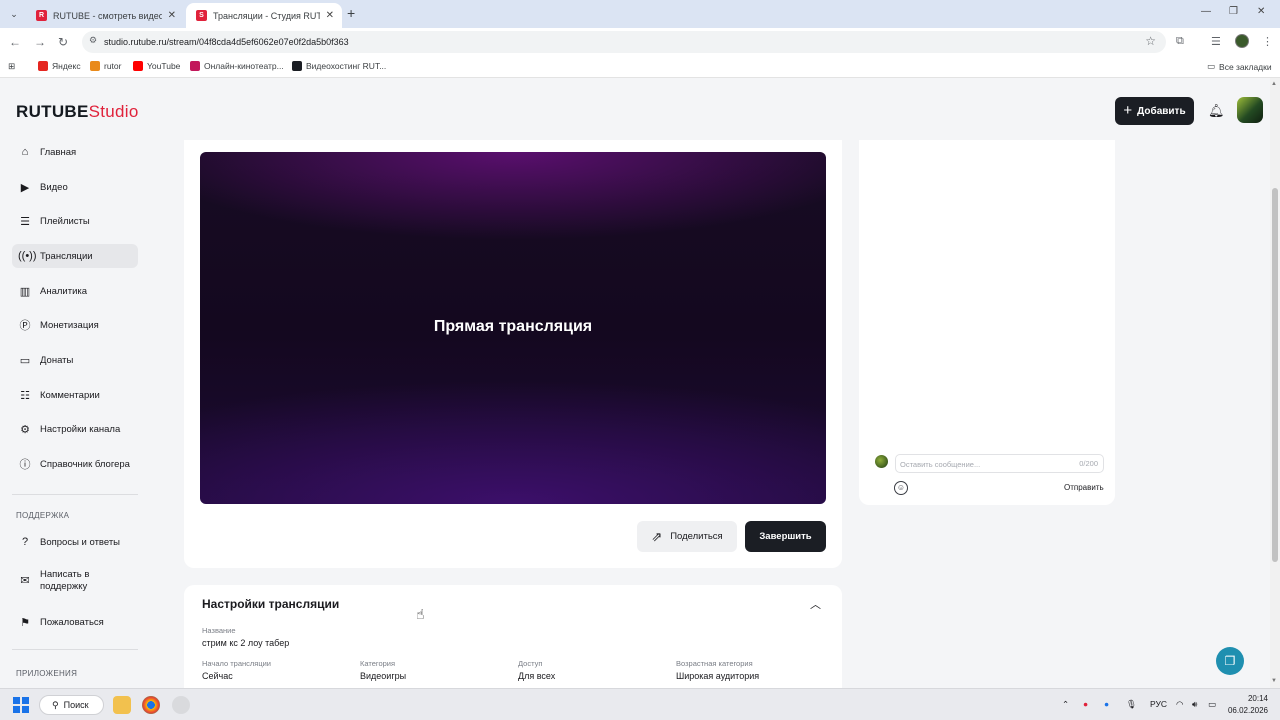 The width and height of the screenshot is (1280, 720). Describe the element at coordinates (151, 705) in the screenshot. I see `chrome-icon` at that location.